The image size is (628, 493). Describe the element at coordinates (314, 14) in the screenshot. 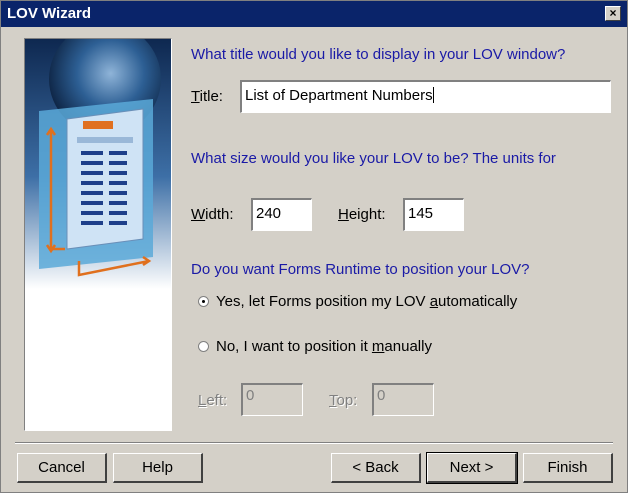

I see `title-bar: LOV Wizard ×` at that location.